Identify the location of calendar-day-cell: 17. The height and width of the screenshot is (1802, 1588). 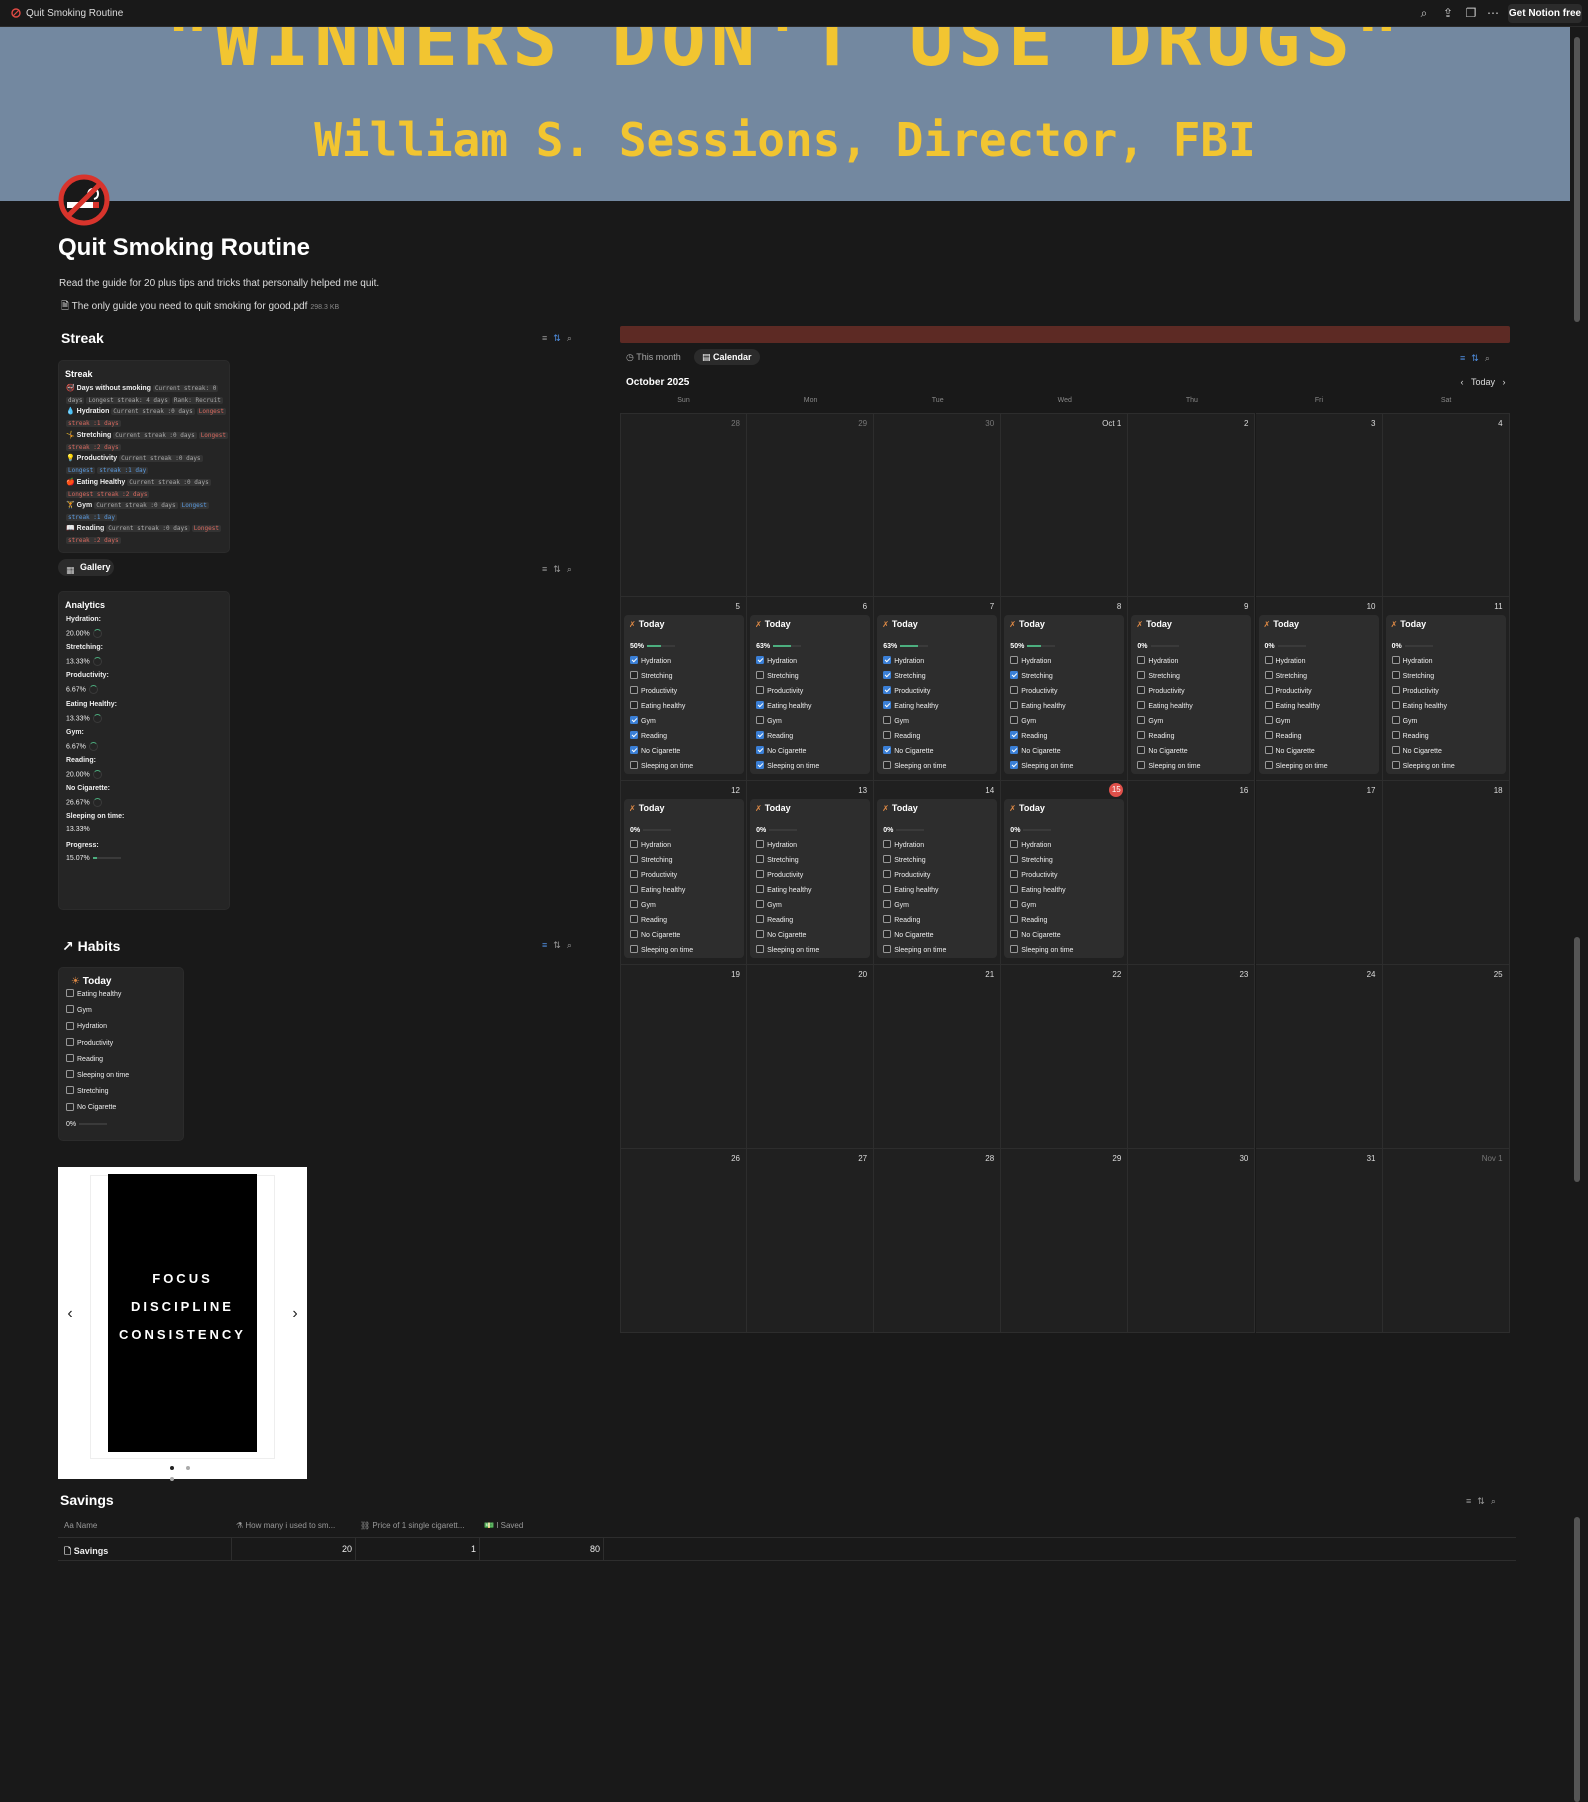
(1319, 873).